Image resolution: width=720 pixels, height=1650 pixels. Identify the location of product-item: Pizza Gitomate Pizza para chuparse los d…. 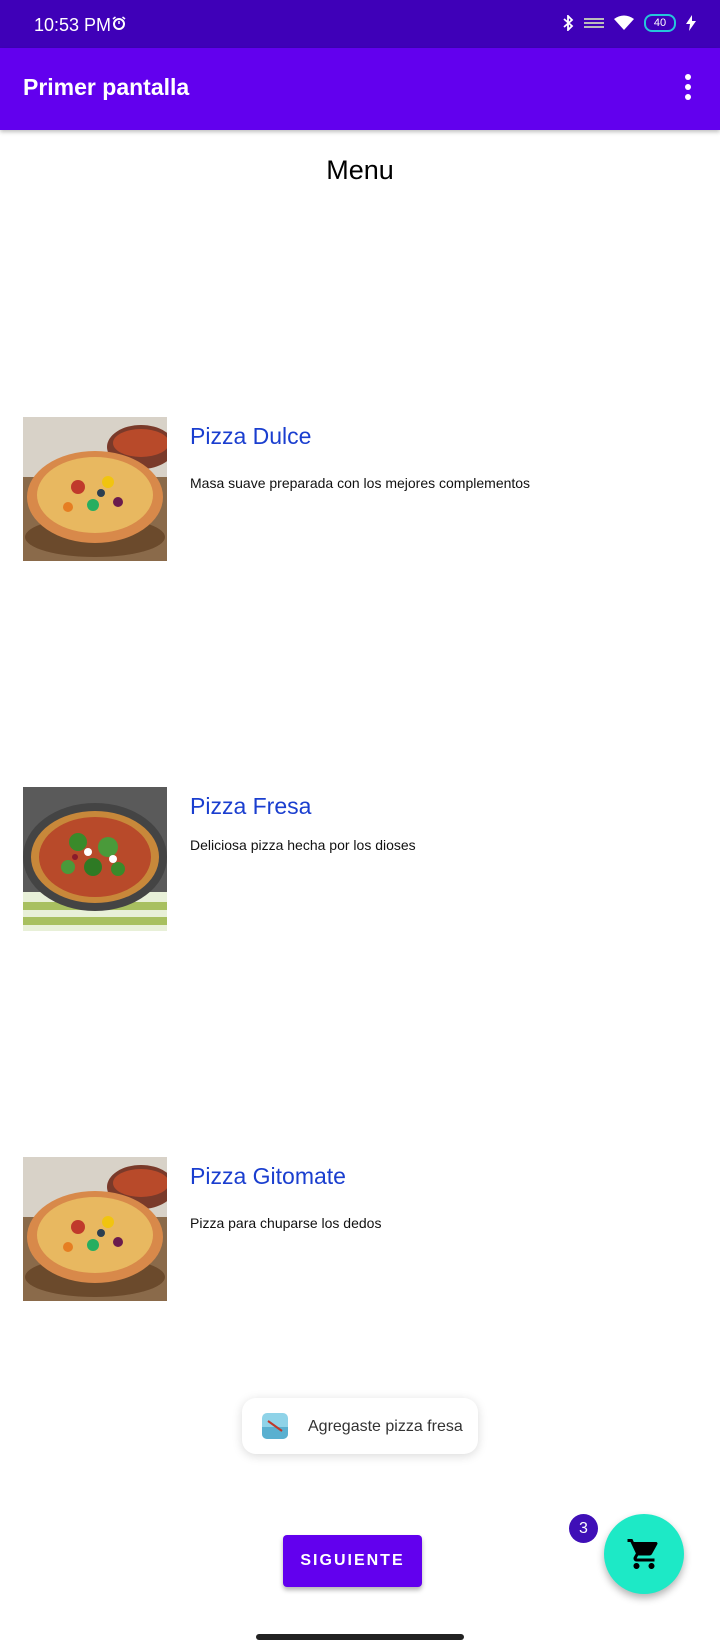
(363, 1230).